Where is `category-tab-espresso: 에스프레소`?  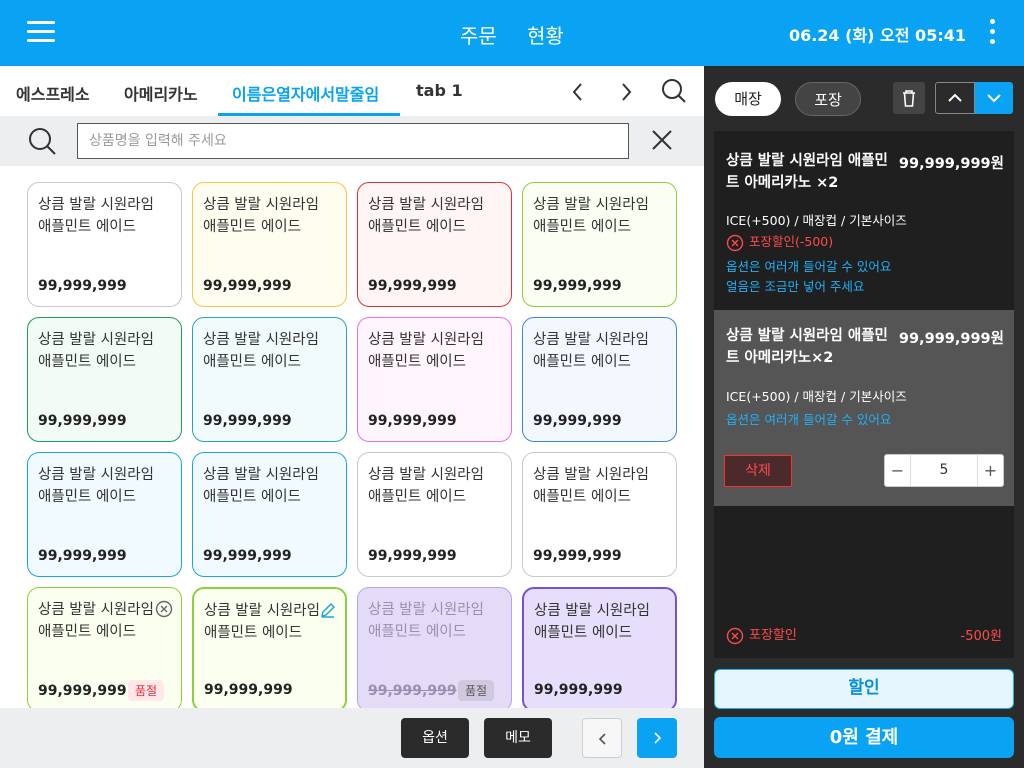 category-tab-espresso: 에스프레소 is located at coordinates (53, 93).